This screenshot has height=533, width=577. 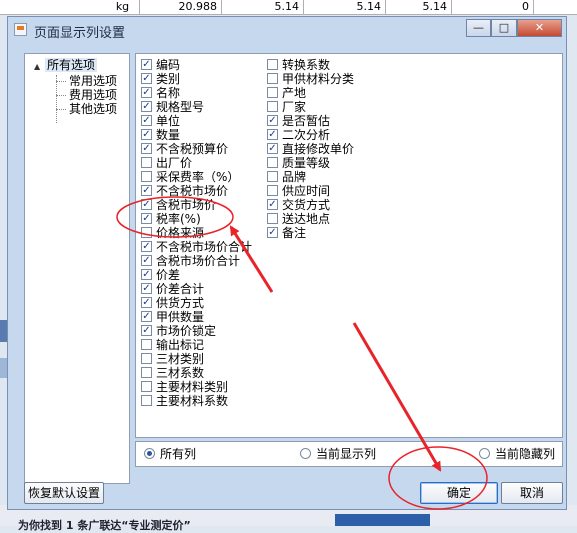 What do you see at coordinates (93, 109) in the screenshot?
I see `tree-item-other: 其他选项` at bounding box center [93, 109].